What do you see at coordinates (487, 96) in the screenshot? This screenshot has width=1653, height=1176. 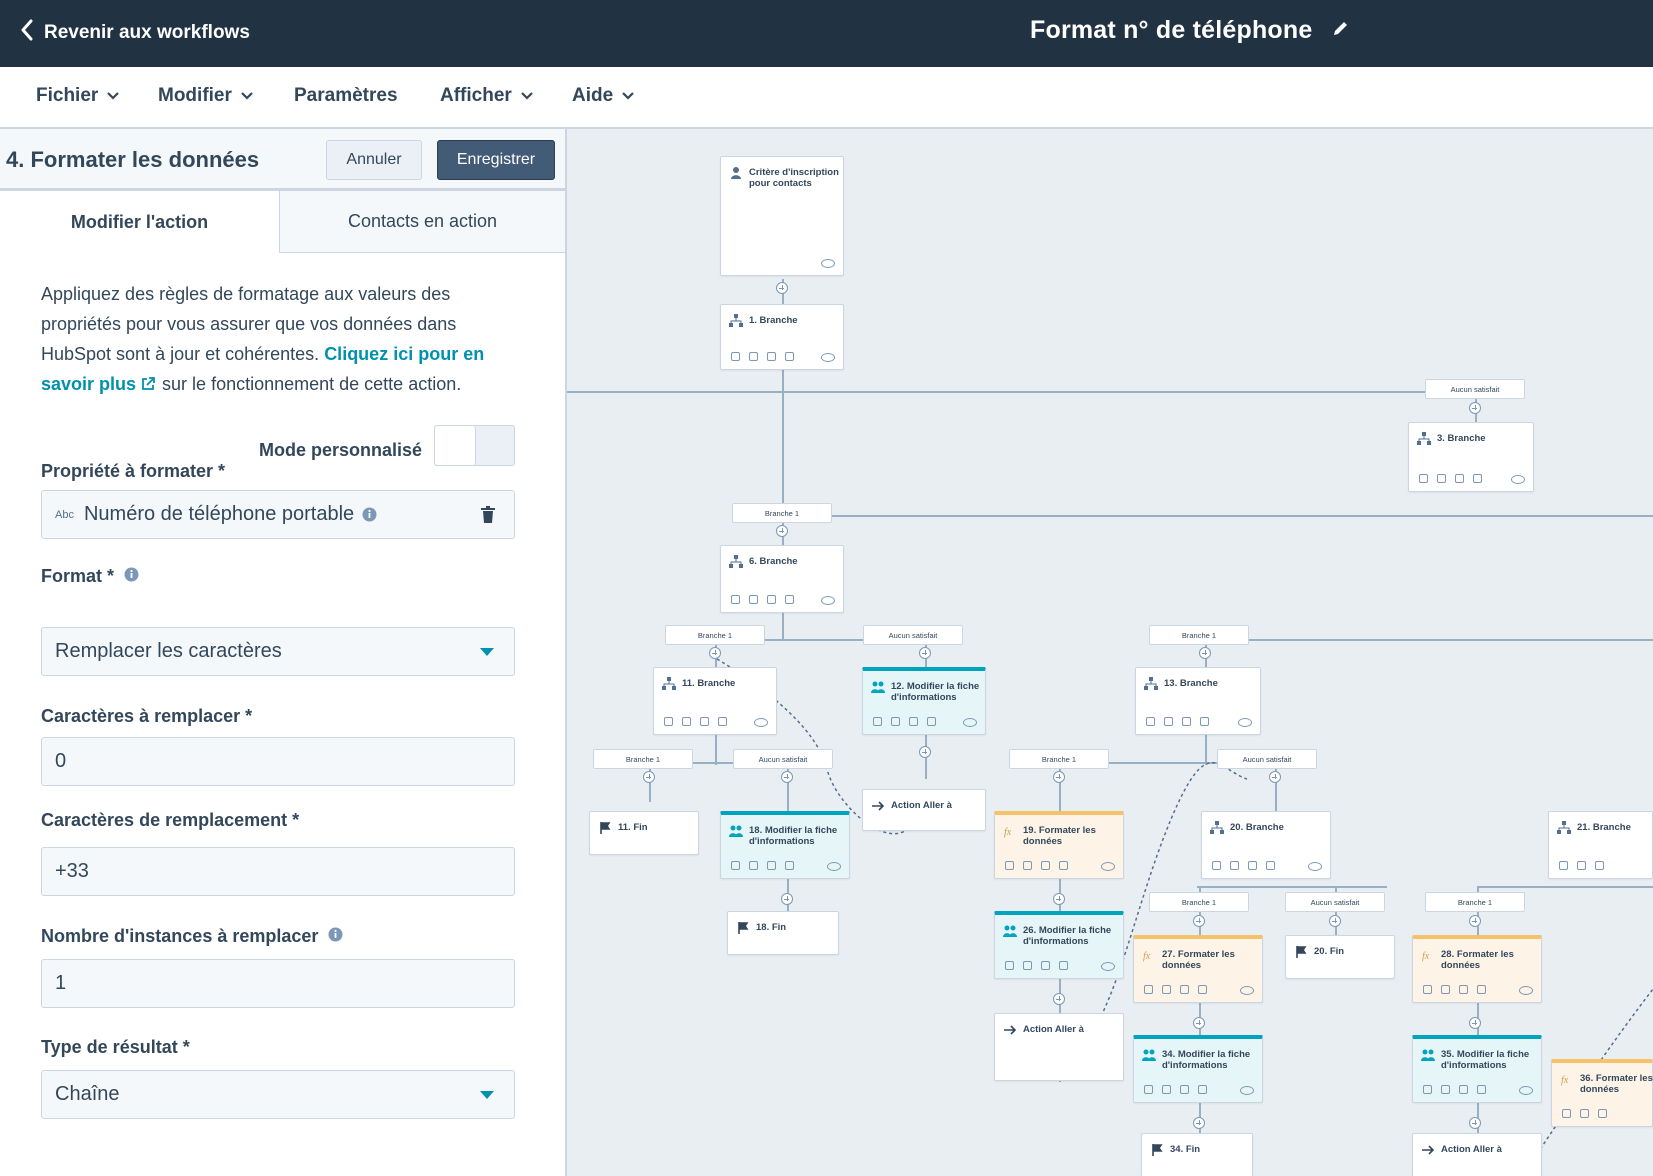 I see `menu-view: Afficher` at bounding box center [487, 96].